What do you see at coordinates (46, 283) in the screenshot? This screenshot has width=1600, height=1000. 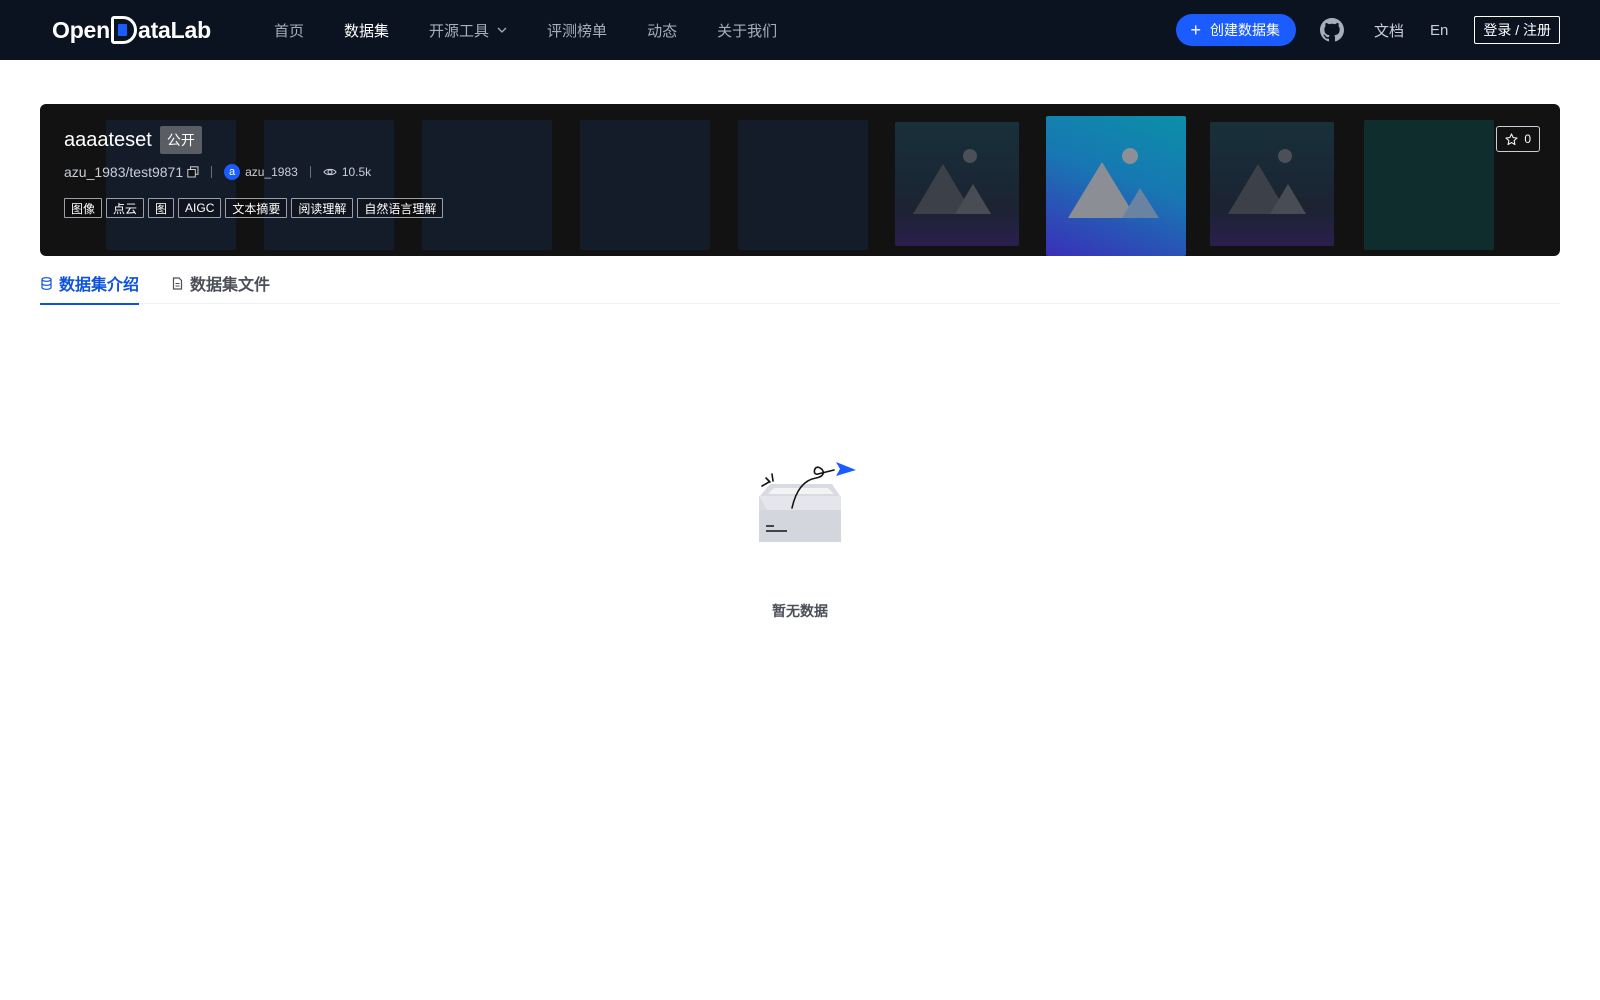 I see `database-icon` at bounding box center [46, 283].